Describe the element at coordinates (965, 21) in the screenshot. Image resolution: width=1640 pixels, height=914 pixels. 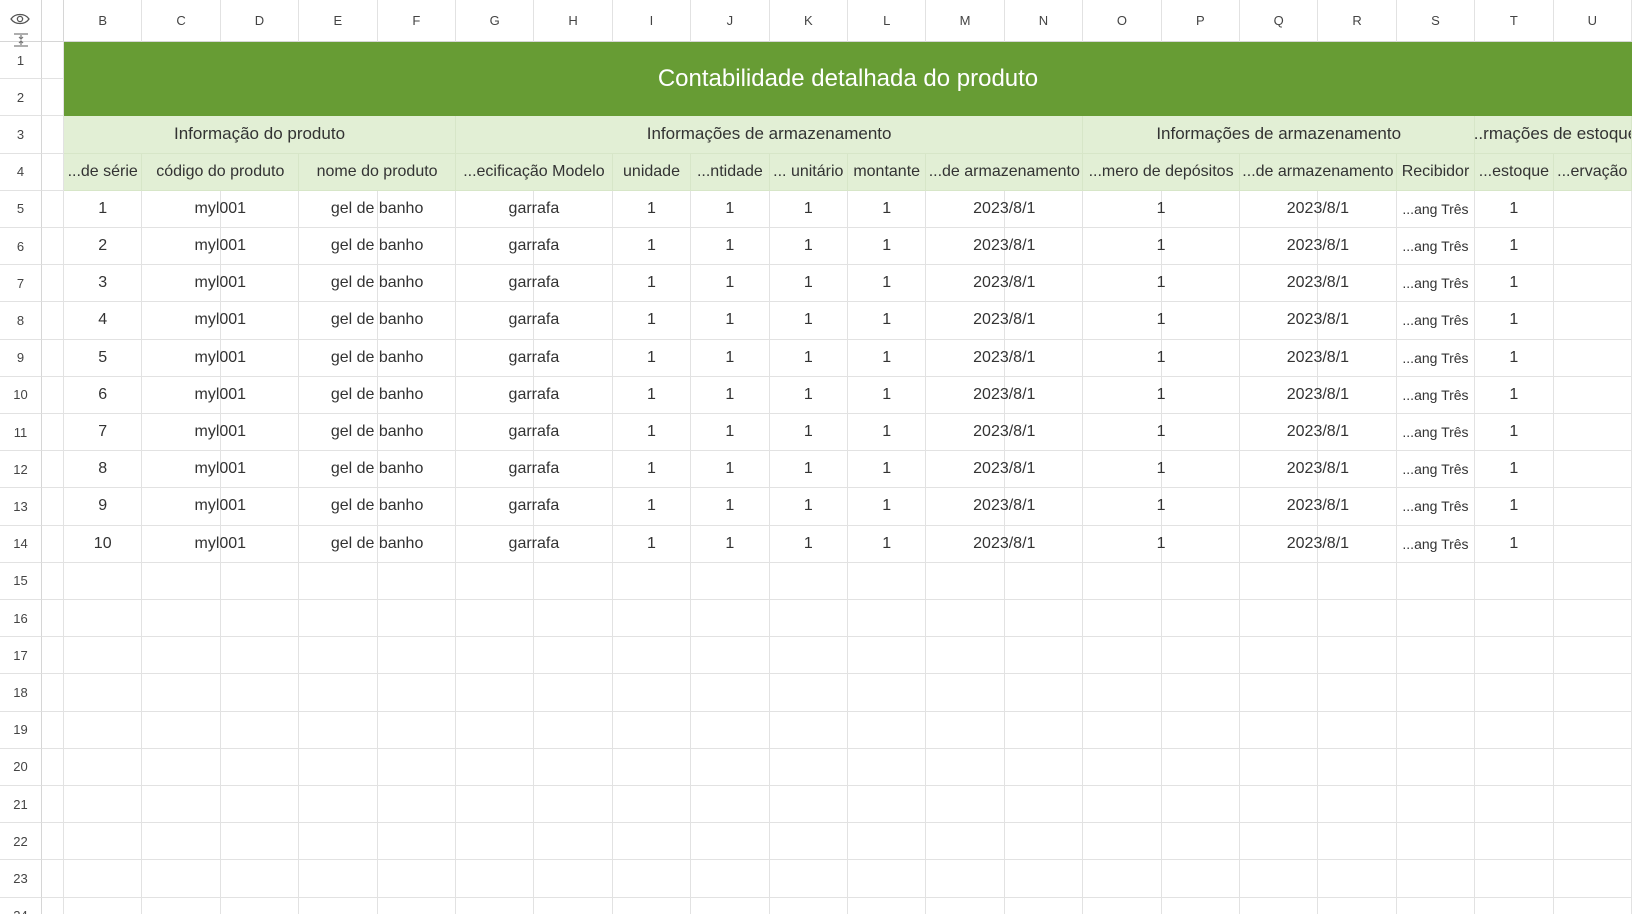
I see `column-header-m: M` at that location.